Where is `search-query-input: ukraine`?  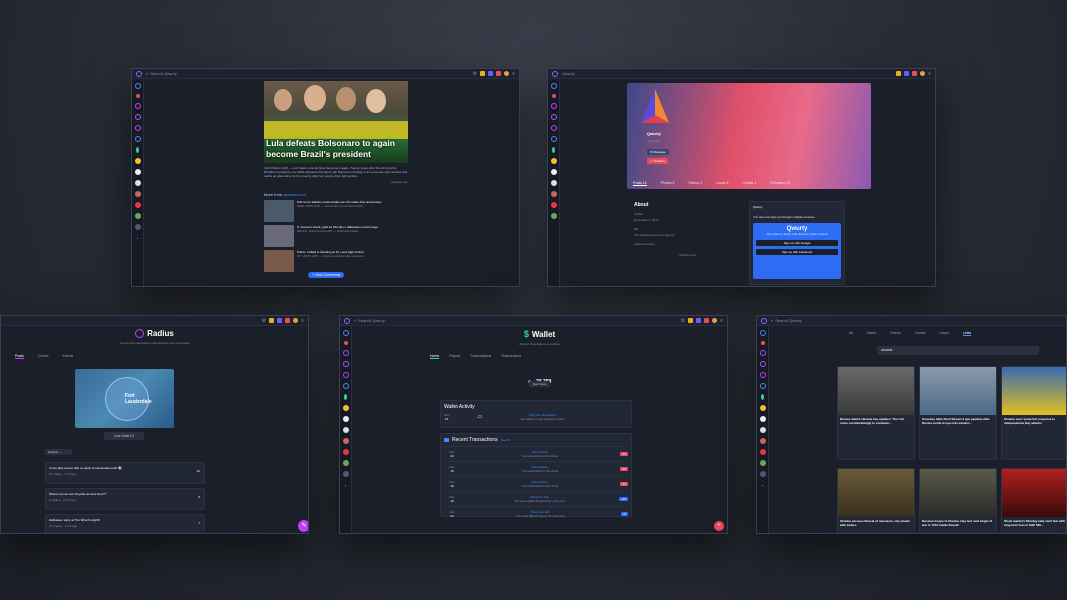 search-query-input: ukraine is located at coordinates (958, 350).